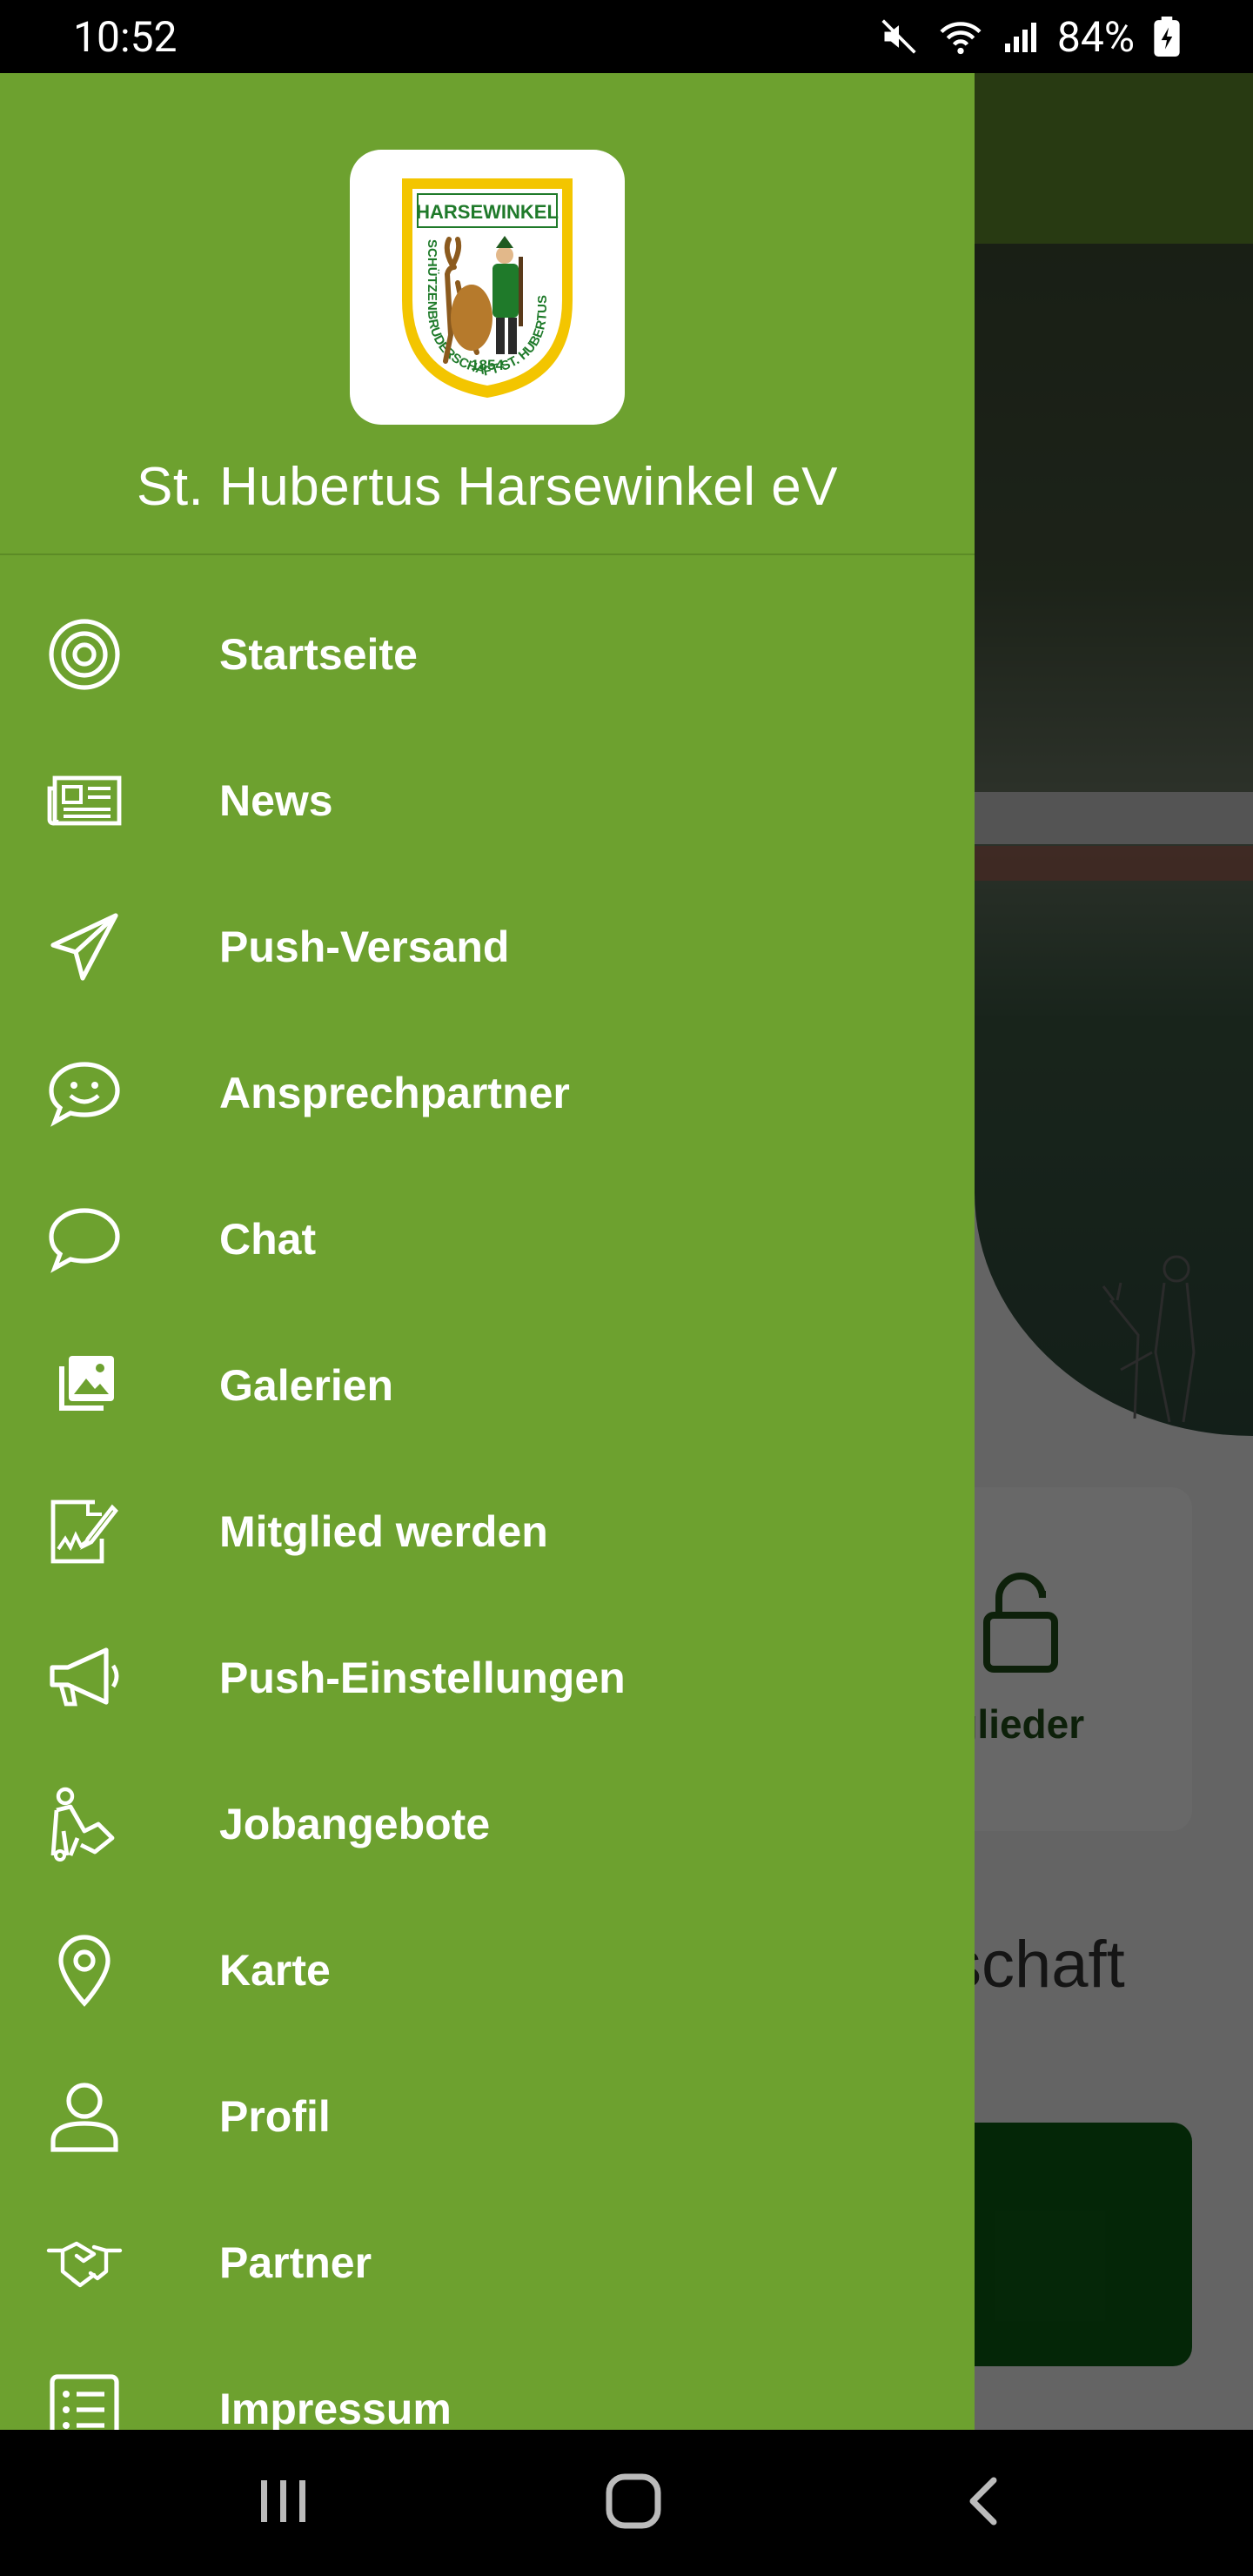 The width and height of the screenshot is (1253, 2576). What do you see at coordinates (84, 2263) in the screenshot?
I see `handshake-icon` at bounding box center [84, 2263].